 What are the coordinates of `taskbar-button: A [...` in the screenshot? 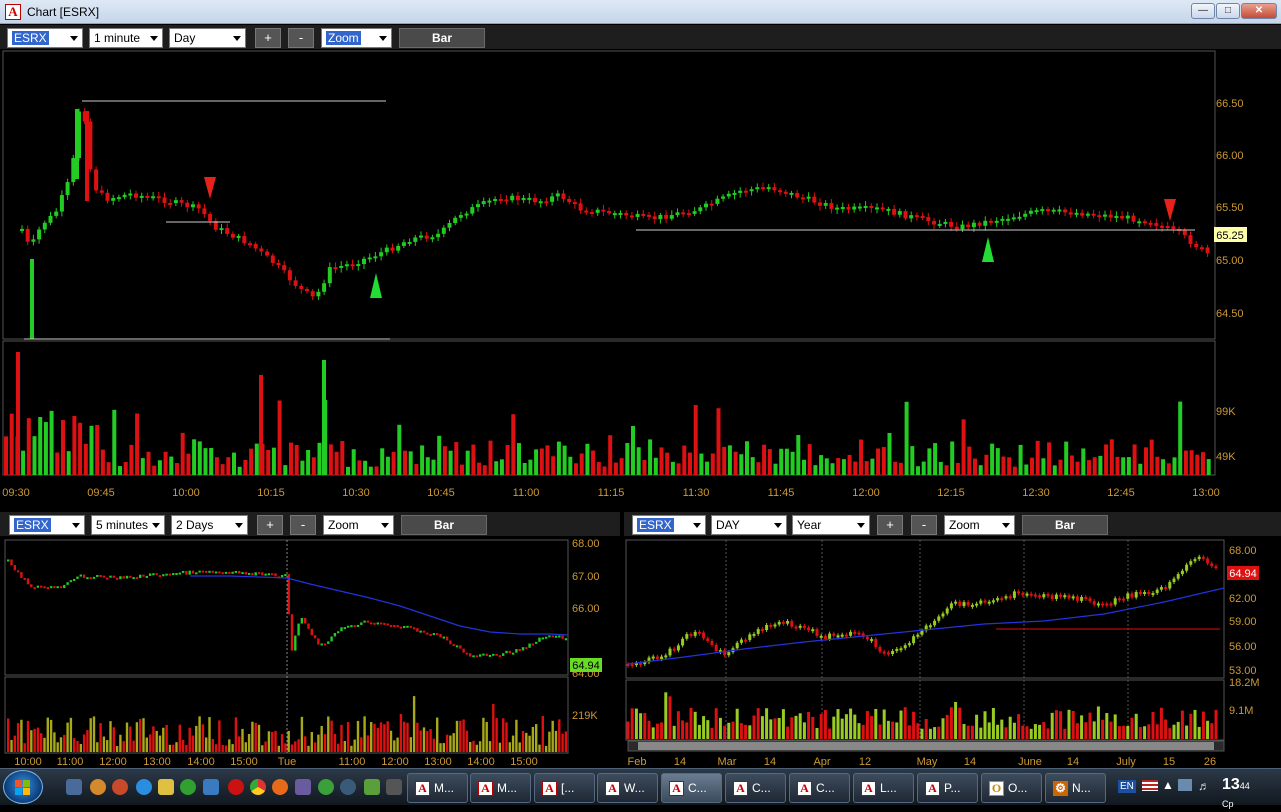 It's located at (564, 788).